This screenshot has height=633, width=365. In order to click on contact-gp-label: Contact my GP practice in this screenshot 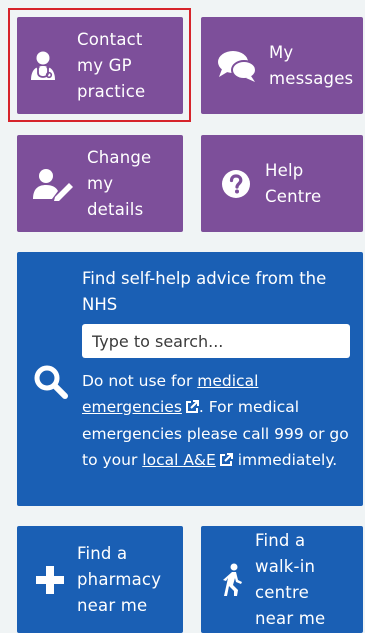, I will do `click(111, 65)`.